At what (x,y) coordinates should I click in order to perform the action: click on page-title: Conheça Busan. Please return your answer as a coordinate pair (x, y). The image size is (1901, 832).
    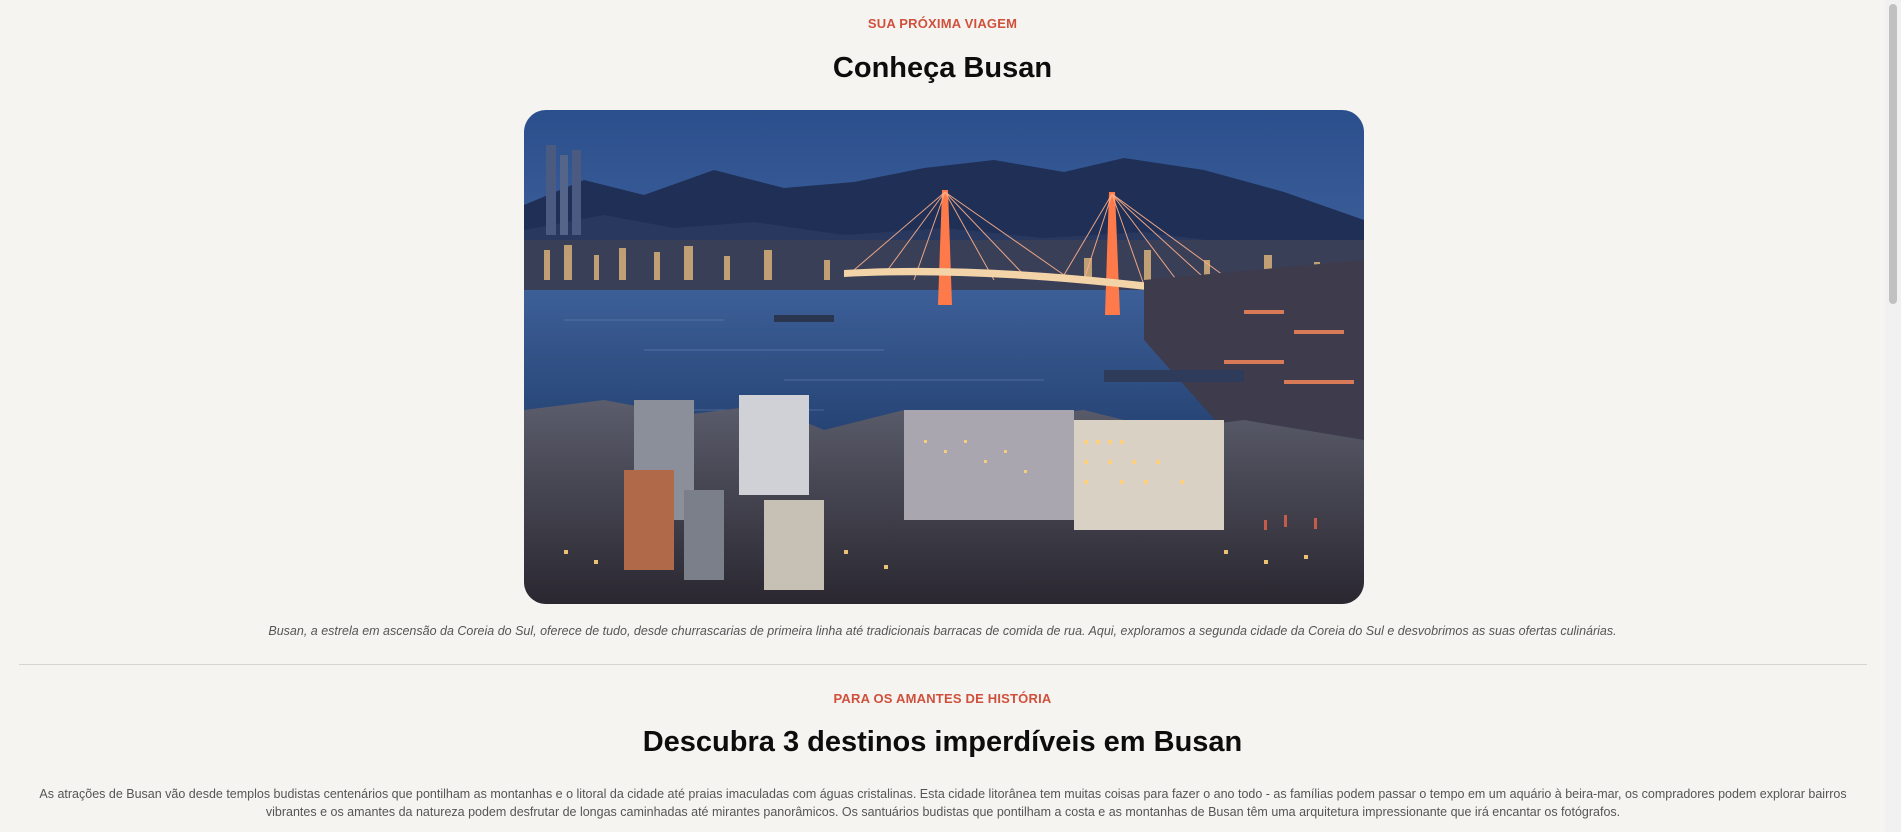
    Looking at the image, I should click on (942, 68).